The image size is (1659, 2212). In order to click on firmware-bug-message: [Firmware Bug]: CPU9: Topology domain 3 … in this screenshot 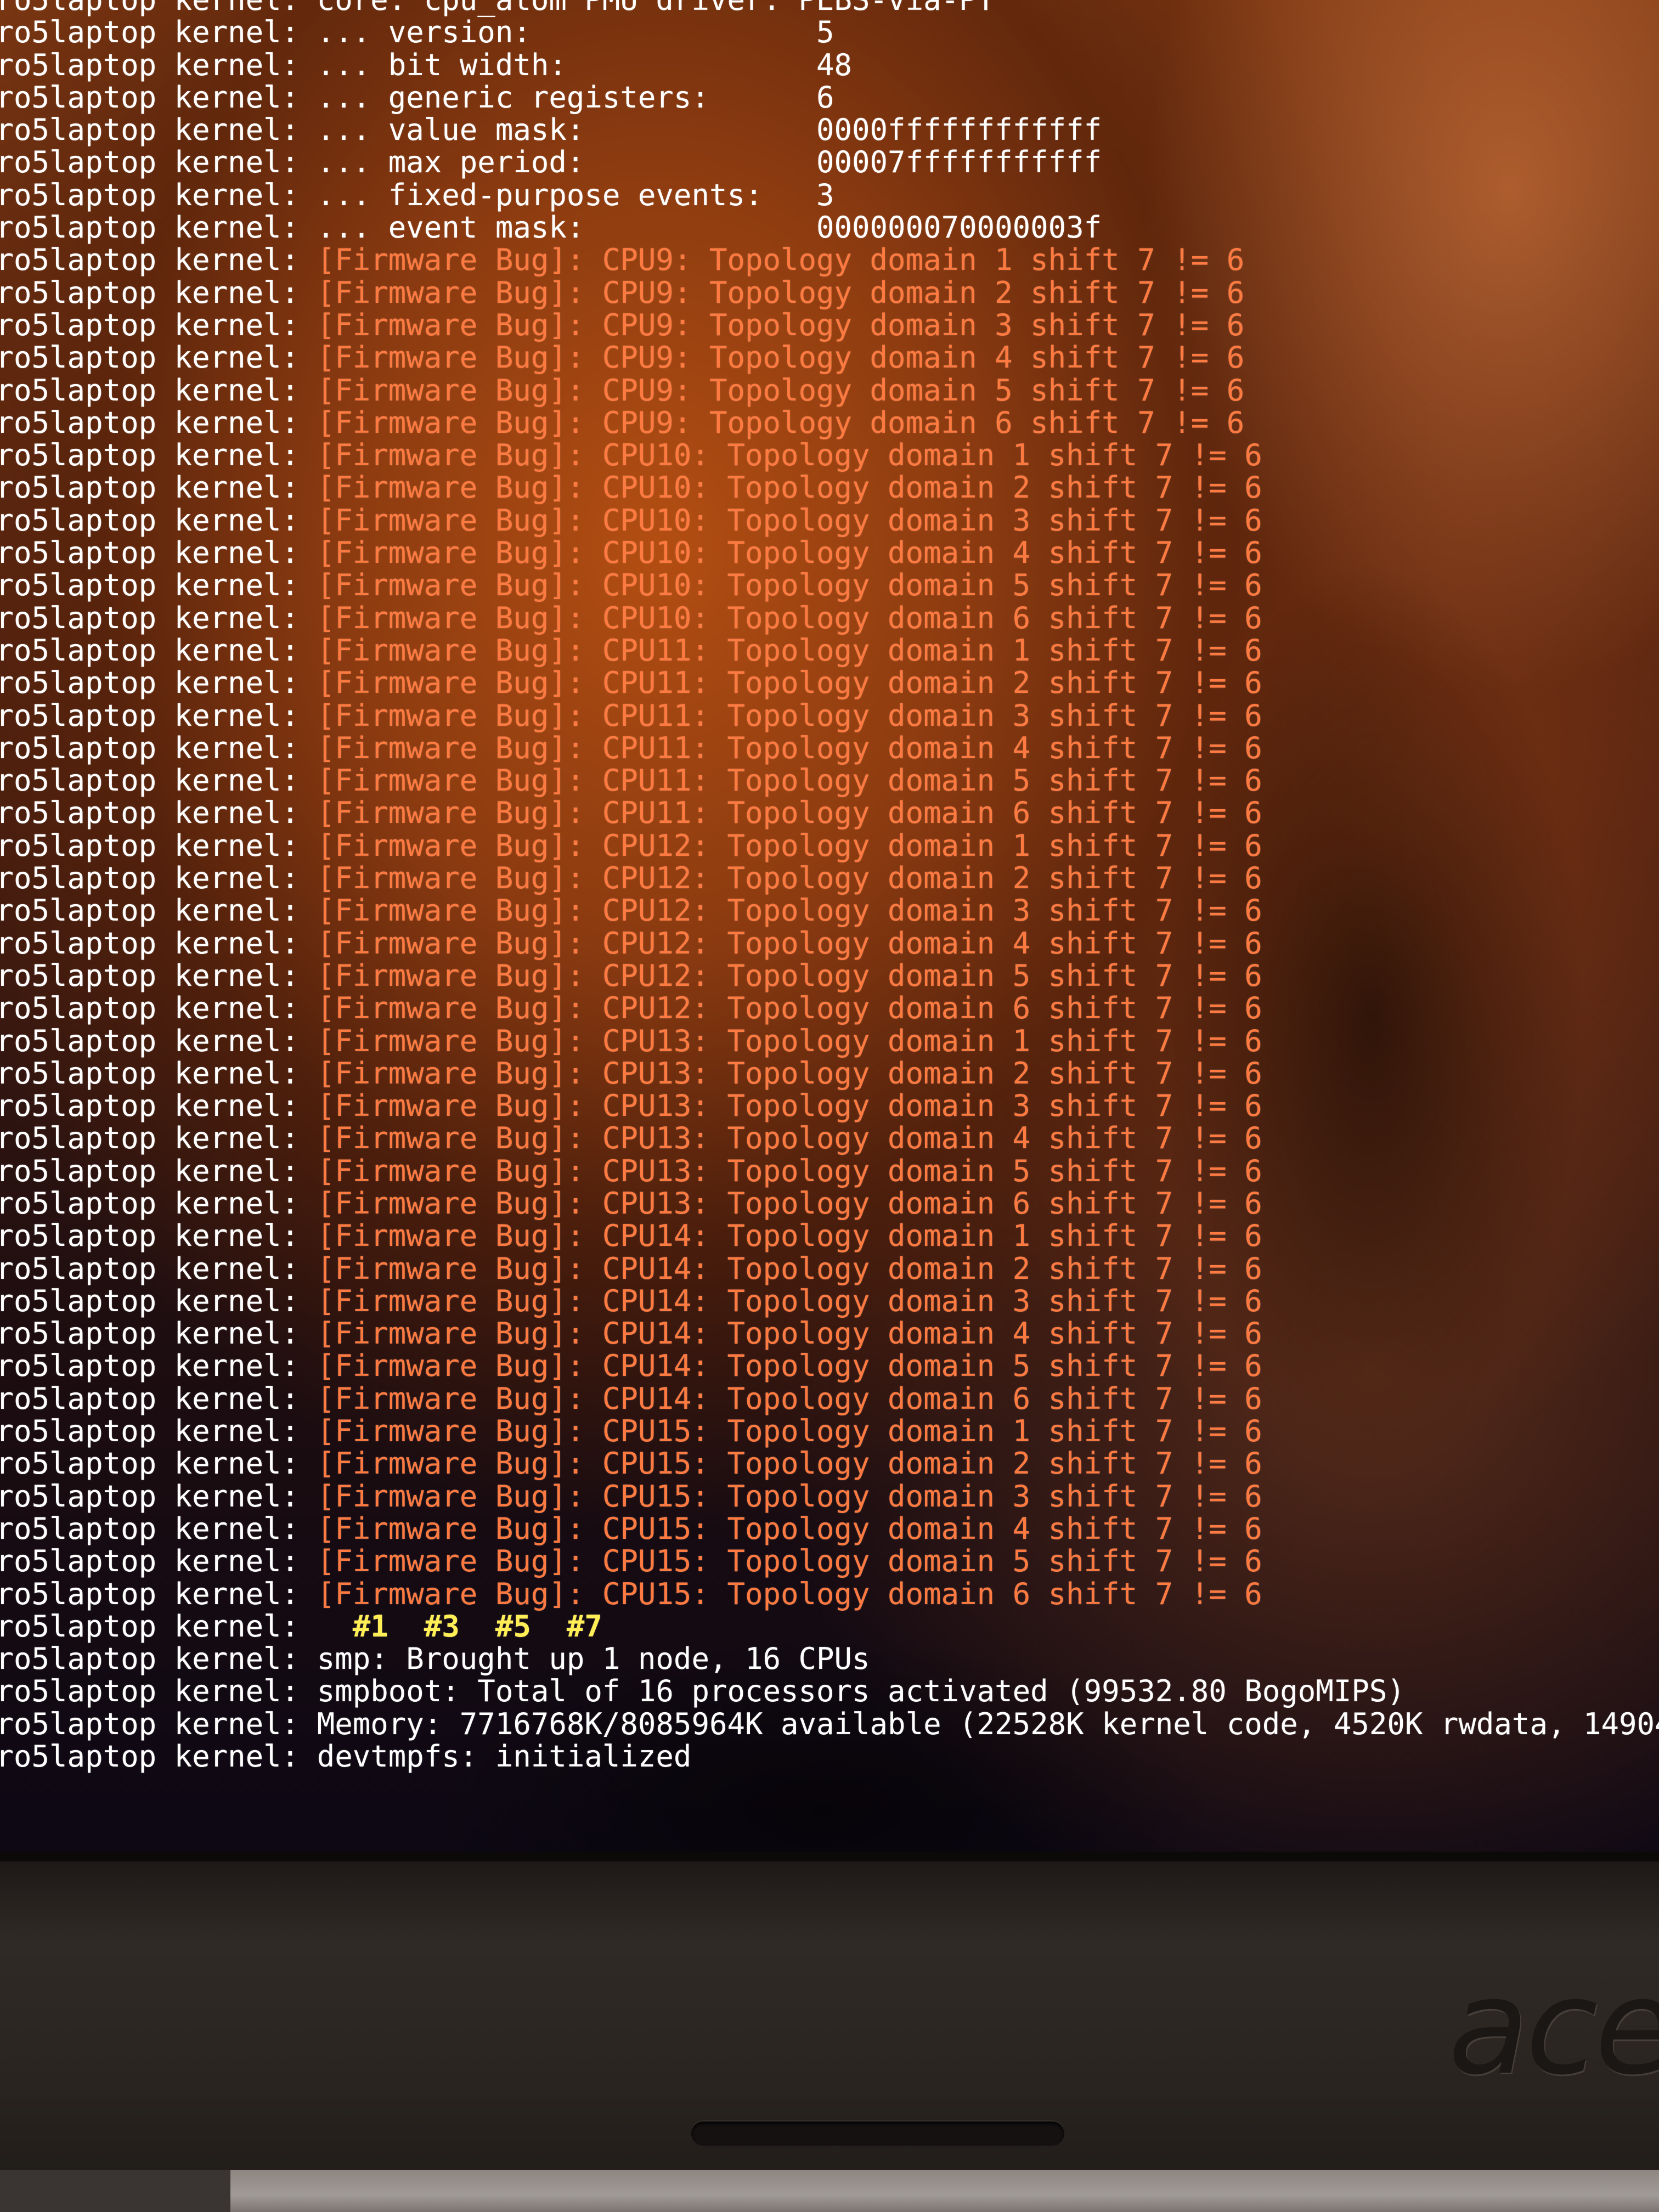, I will do `click(772, 325)`.